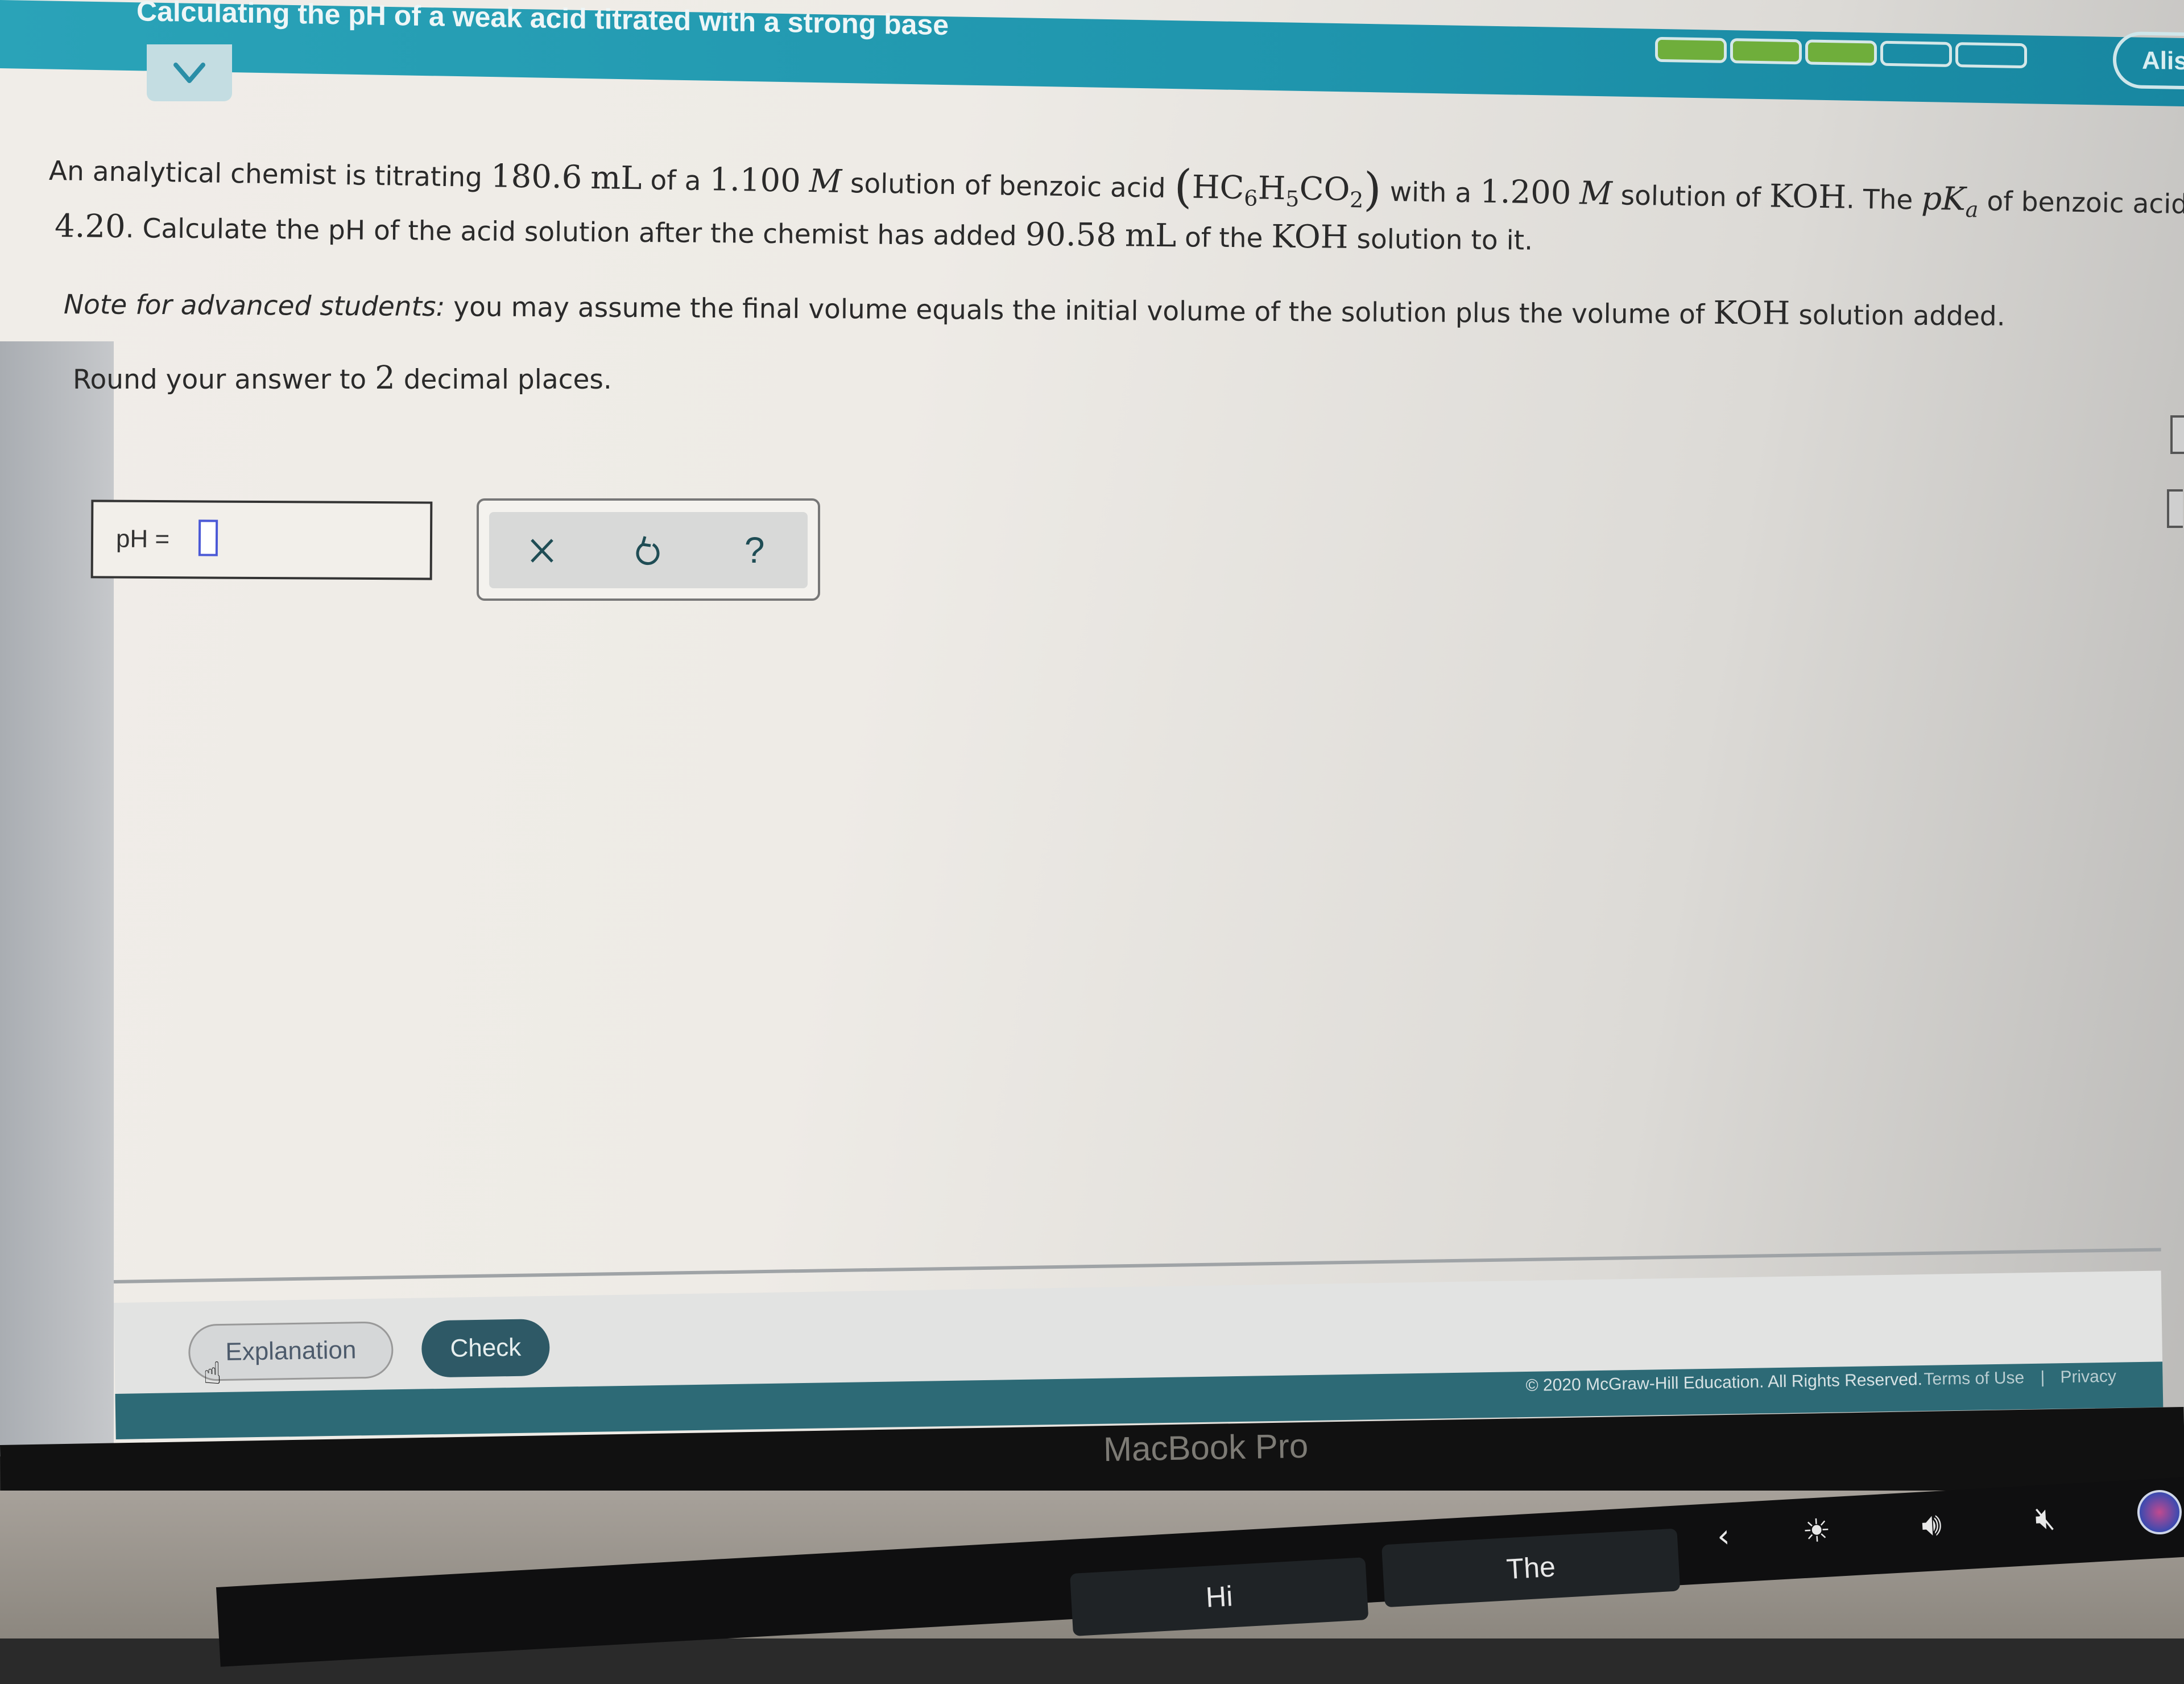  What do you see at coordinates (1816, 1531) in the screenshot?
I see `brightness-icon: ☀` at bounding box center [1816, 1531].